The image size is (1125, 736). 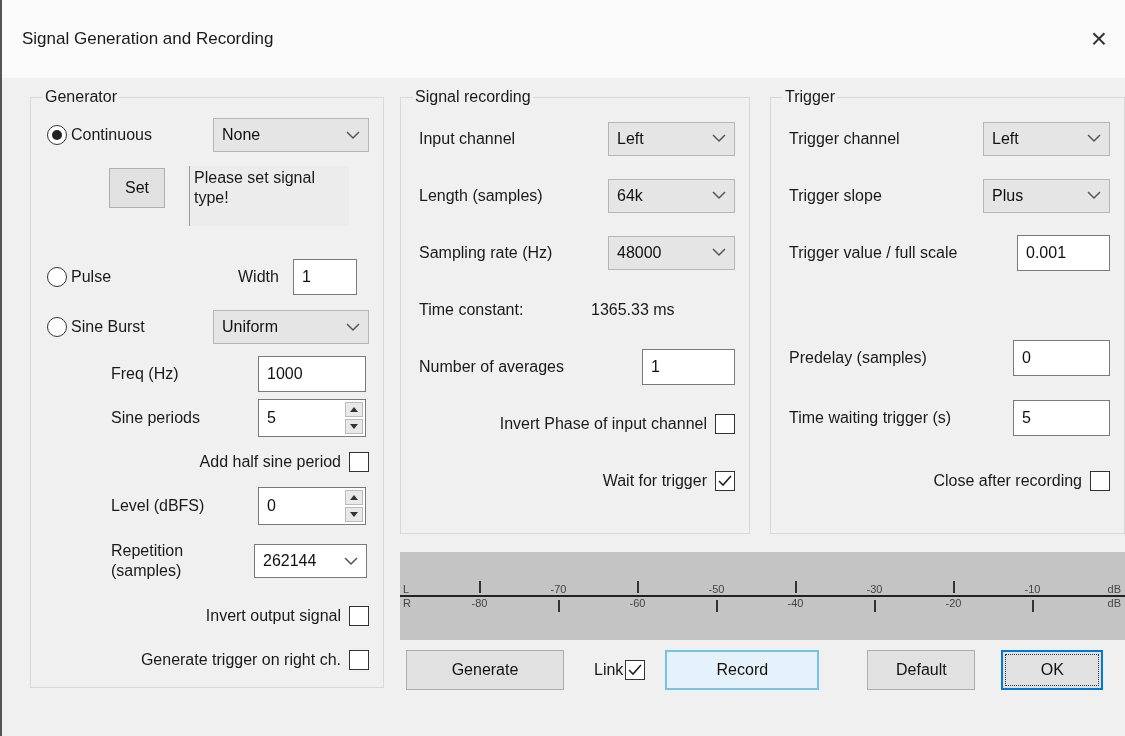 What do you see at coordinates (81, 97) in the screenshot?
I see `group-title: Generator` at bounding box center [81, 97].